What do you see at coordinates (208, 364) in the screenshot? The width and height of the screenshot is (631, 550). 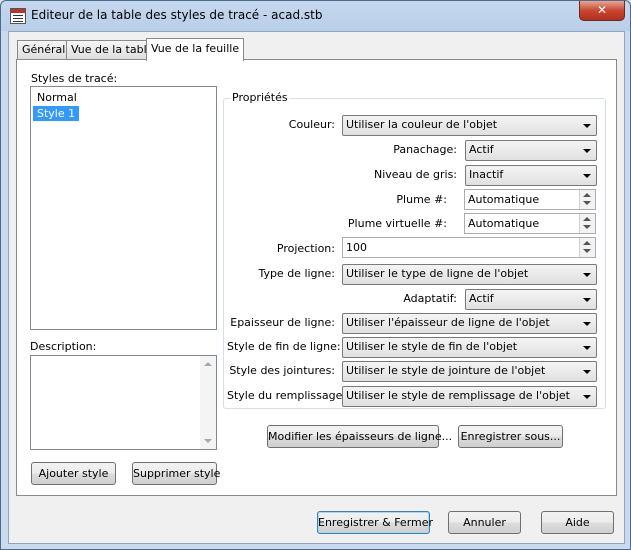 I see `scroll-up-icon` at bounding box center [208, 364].